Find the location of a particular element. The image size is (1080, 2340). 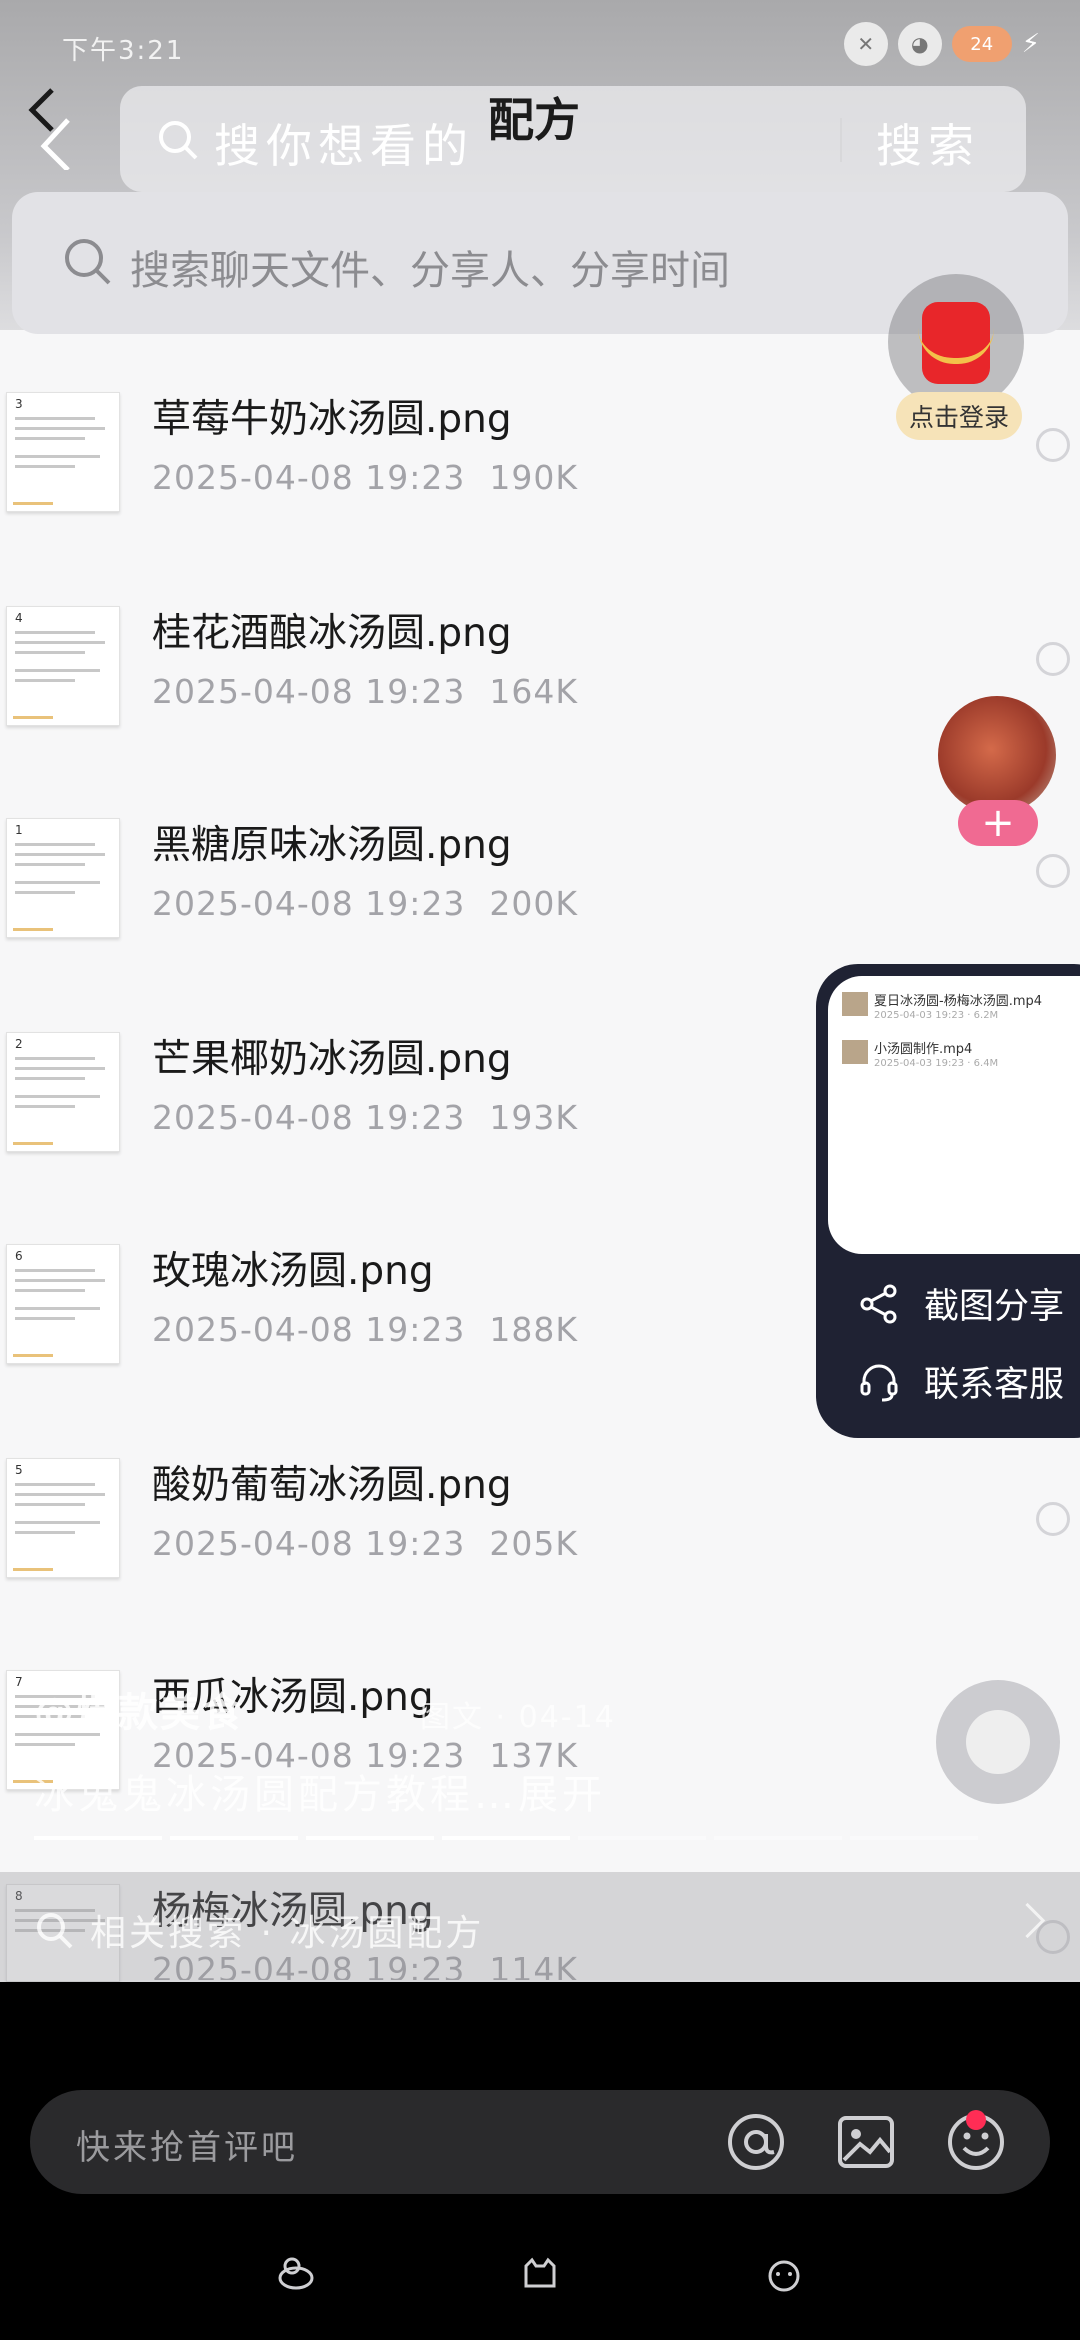

headset-icon is located at coordinates (879, 1382).